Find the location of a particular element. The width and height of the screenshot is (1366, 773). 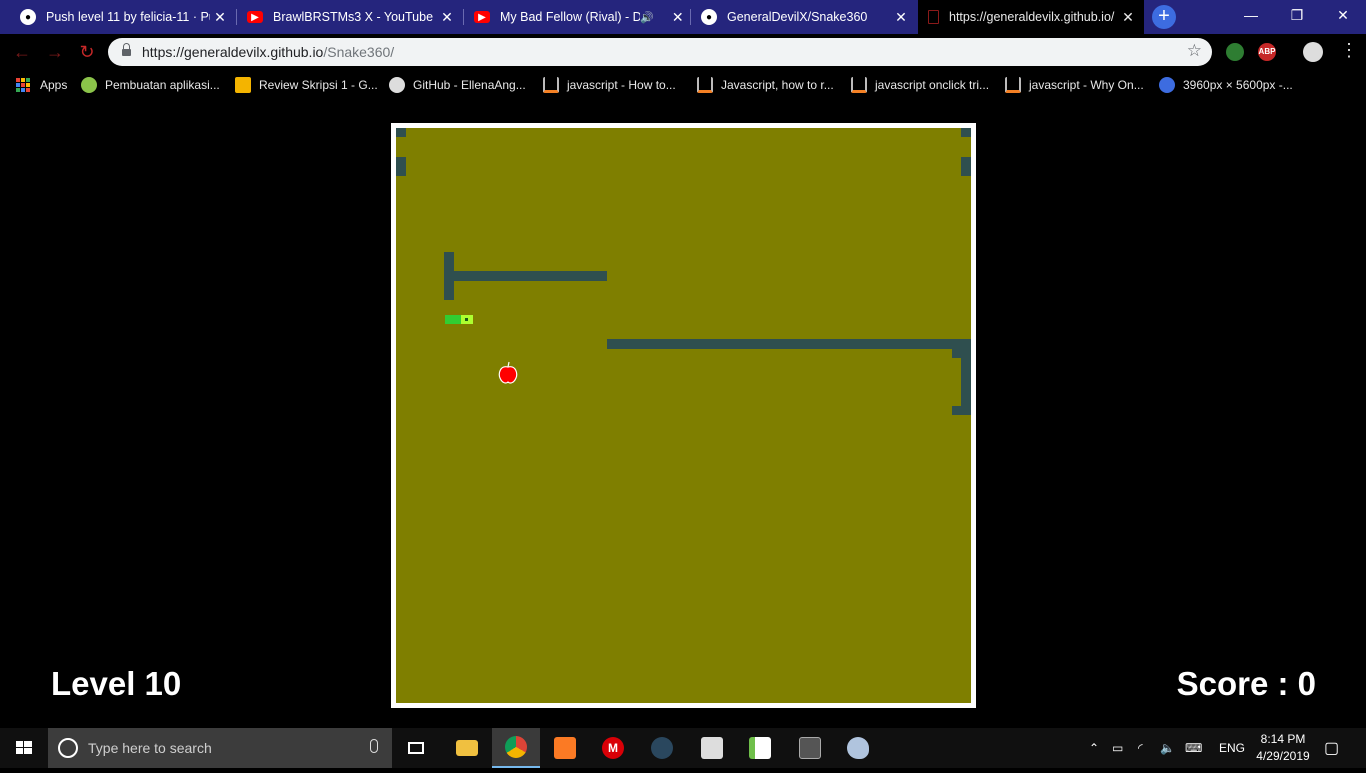

tab-snake360-game: https://generaldevilx.github.io/ ✕ is located at coordinates (1031, 17).